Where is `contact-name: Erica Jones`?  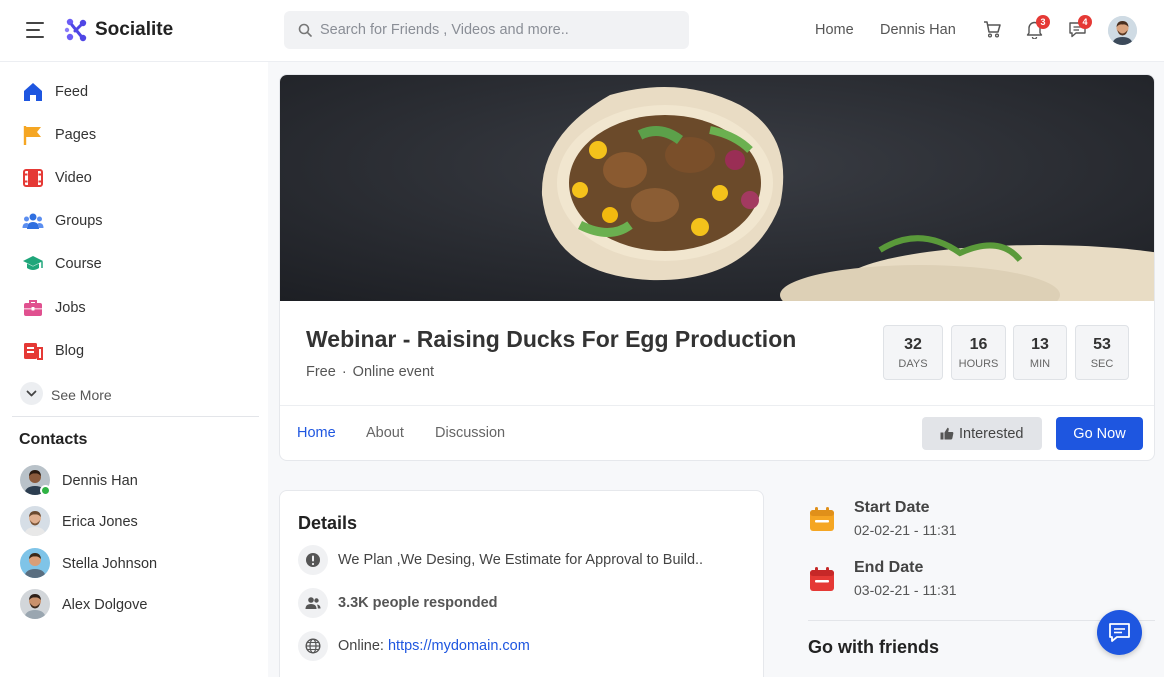
contact-name: Erica Jones is located at coordinates (100, 522).